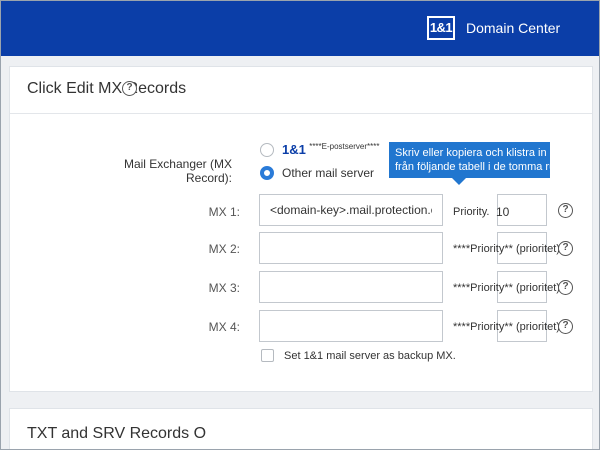 The height and width of the screenshot is (450, 600). I want to click on mx2-priority-label: ****Priority** (prioritet), so click(506, 249).